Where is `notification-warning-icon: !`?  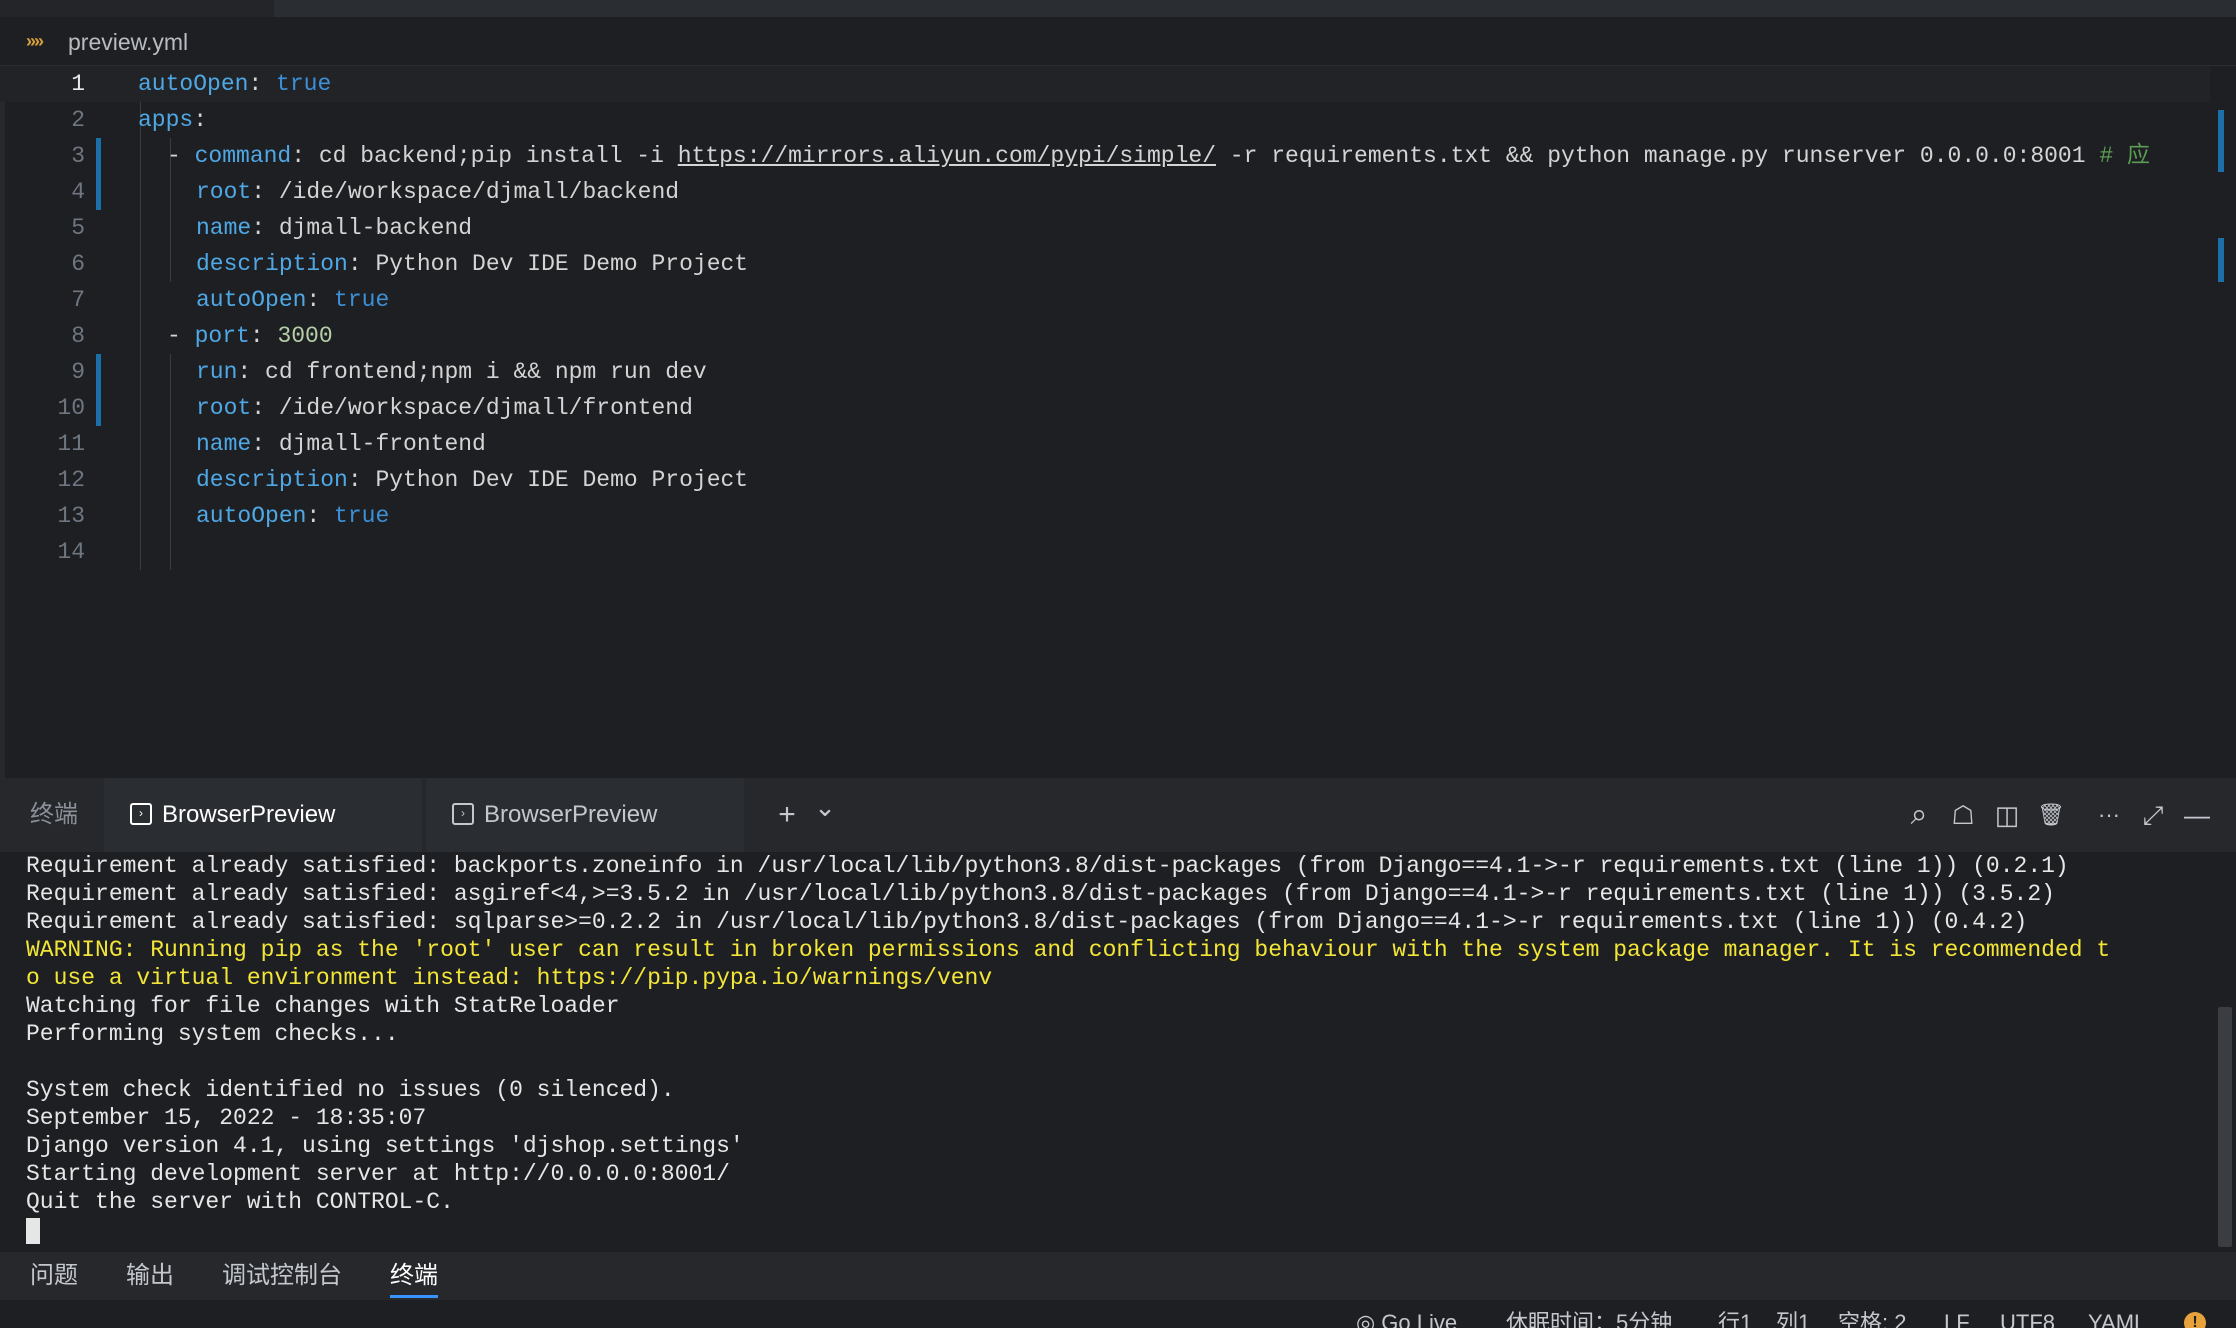 notification-warning-icon: ! is located at coordinates (2195, 1320).